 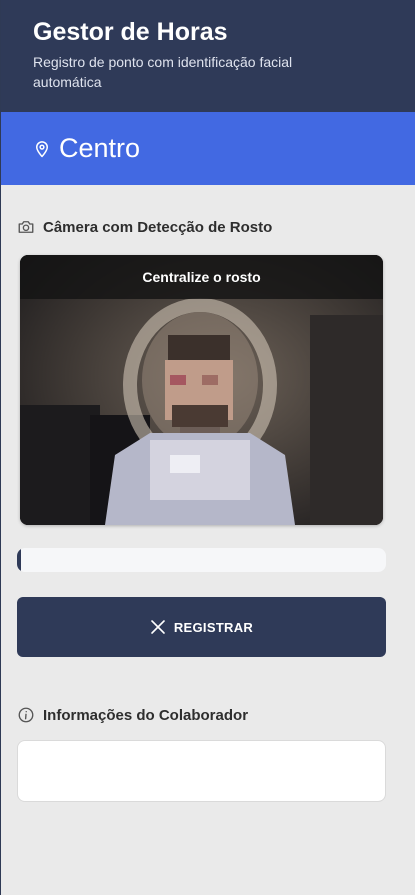 What do you see at coordinates (158, 627) in the screenshot?
I see `close-icon` at bounding box center [158, 627].